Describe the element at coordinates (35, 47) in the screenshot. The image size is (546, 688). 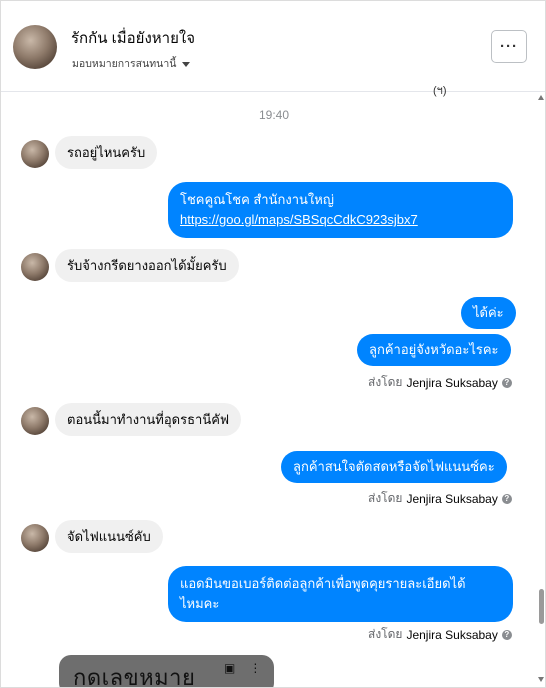
I see `contact-avatar` at that location.